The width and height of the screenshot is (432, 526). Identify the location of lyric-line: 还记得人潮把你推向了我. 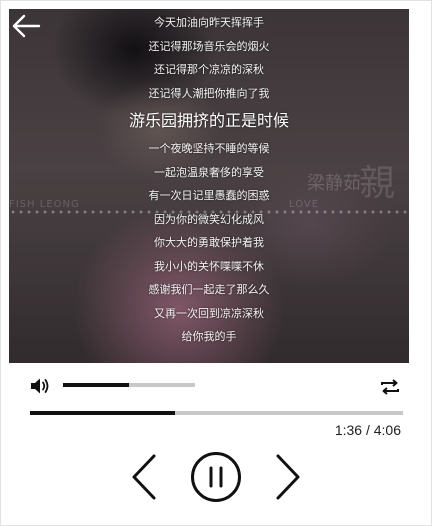
(209, 93).